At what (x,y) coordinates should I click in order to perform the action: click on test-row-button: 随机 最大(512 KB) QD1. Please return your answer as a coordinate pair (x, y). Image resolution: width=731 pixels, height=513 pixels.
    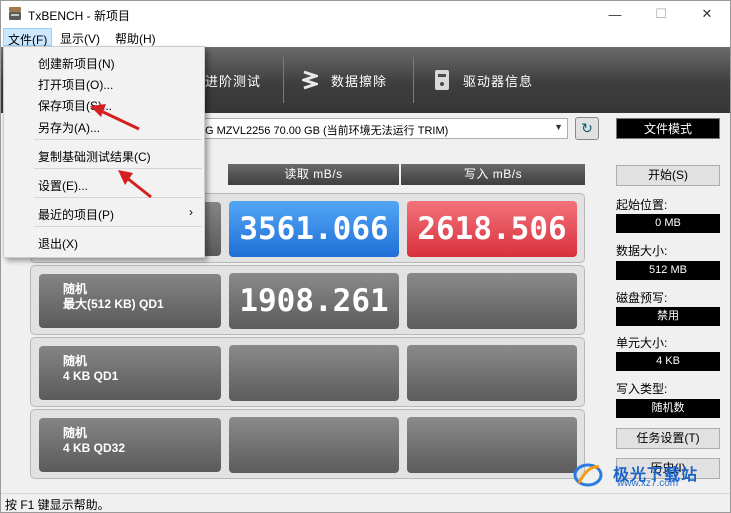
    Looking at the image, I should click on (130, 301).